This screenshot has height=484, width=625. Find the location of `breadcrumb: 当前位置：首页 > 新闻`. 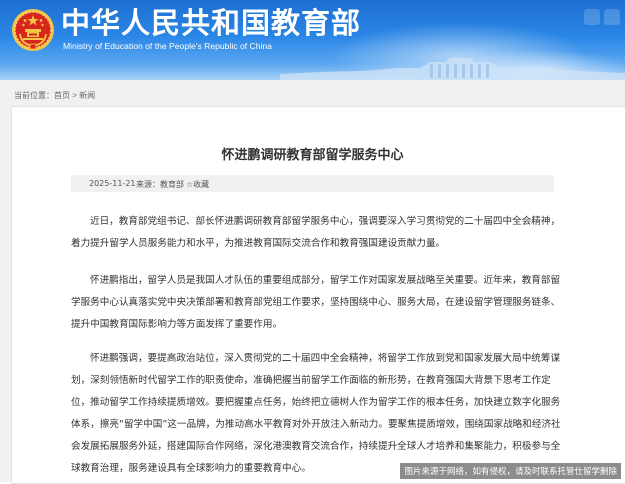

breadcrumb: 当前位置：首页 > 新闻 is located at coordinates (54, 95).